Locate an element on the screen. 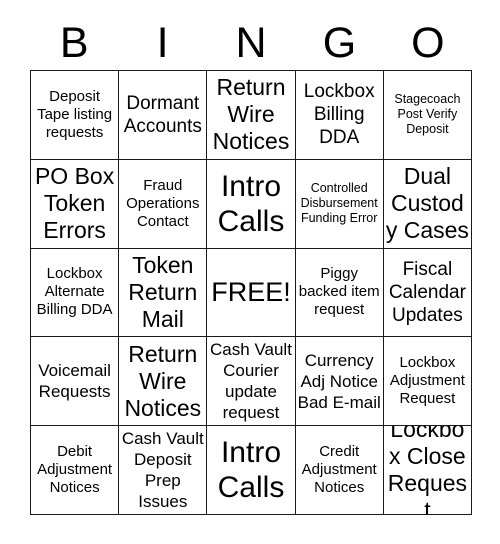 The width and height of the screenshot is (500, 544). bingo-cell-text: Deposit Tape listing requests is located at coordinates (75, 114).